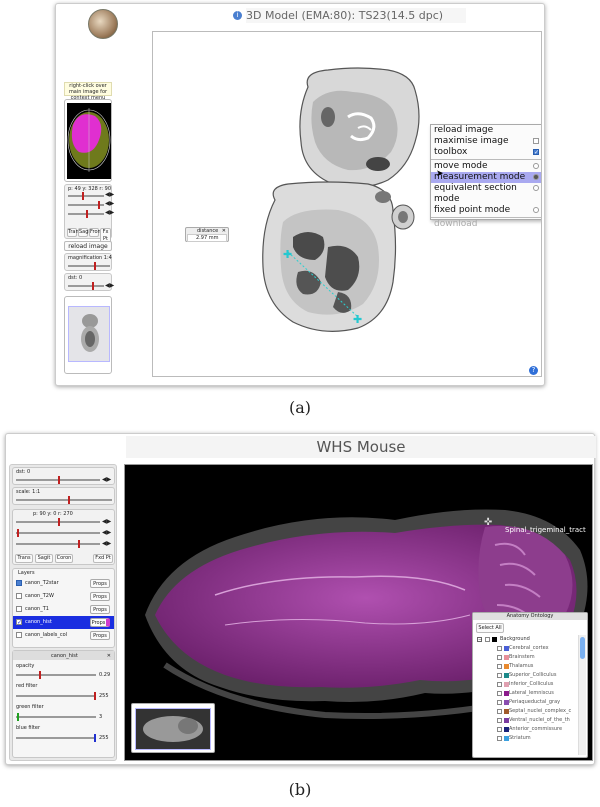 The width and height of the screenshot is (600, 807). Describe the element at coordinates (486, 152) in the screenshot. I see `menu-toolbox: toolbox ✓` at that location.